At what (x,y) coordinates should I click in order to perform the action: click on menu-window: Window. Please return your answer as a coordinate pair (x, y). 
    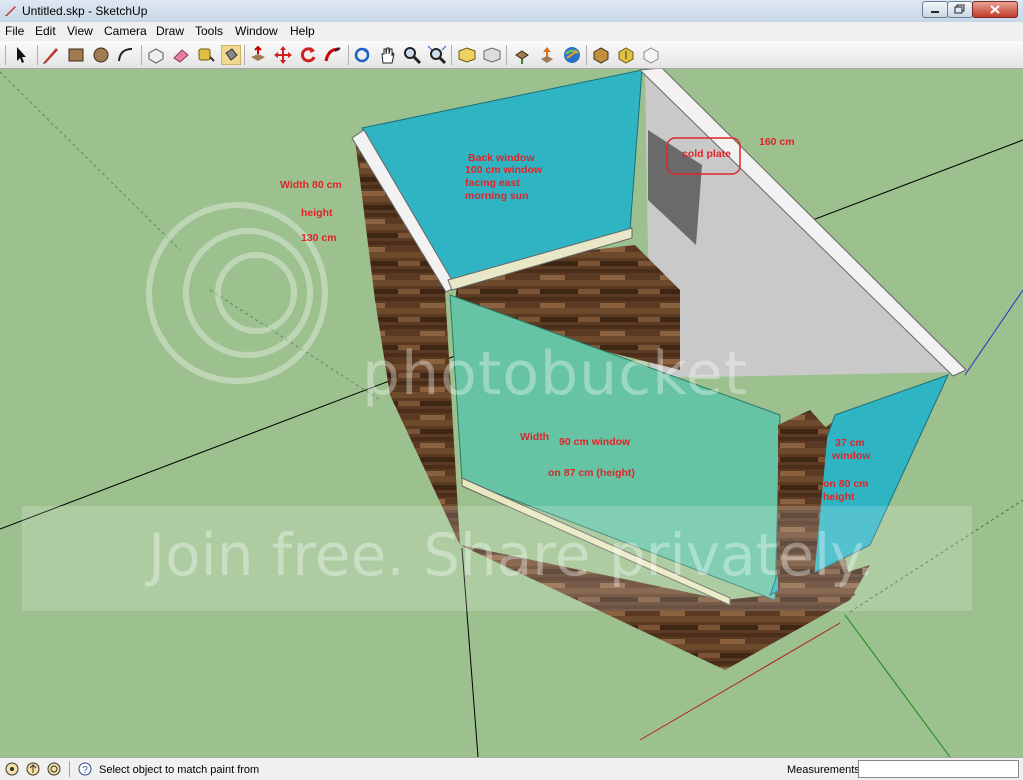
    Looking at the image, I should click on (256, 31).